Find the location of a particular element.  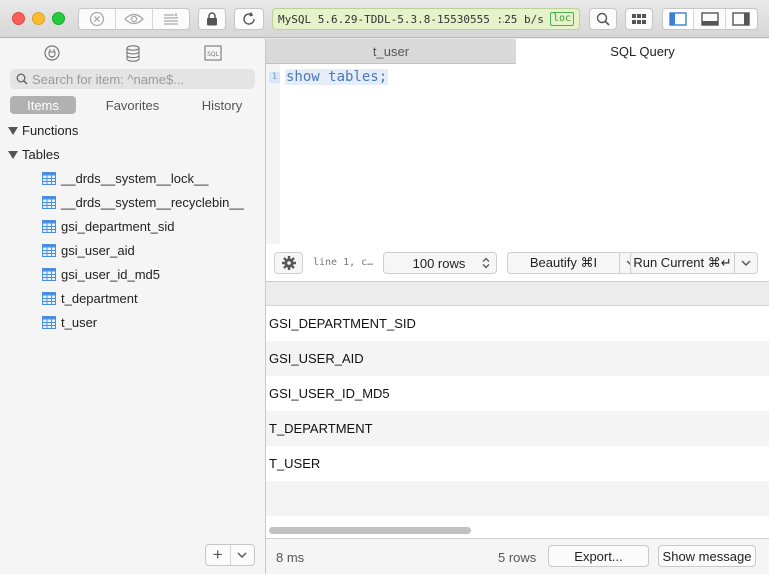

database-icon is located at coordinates (133, 53).